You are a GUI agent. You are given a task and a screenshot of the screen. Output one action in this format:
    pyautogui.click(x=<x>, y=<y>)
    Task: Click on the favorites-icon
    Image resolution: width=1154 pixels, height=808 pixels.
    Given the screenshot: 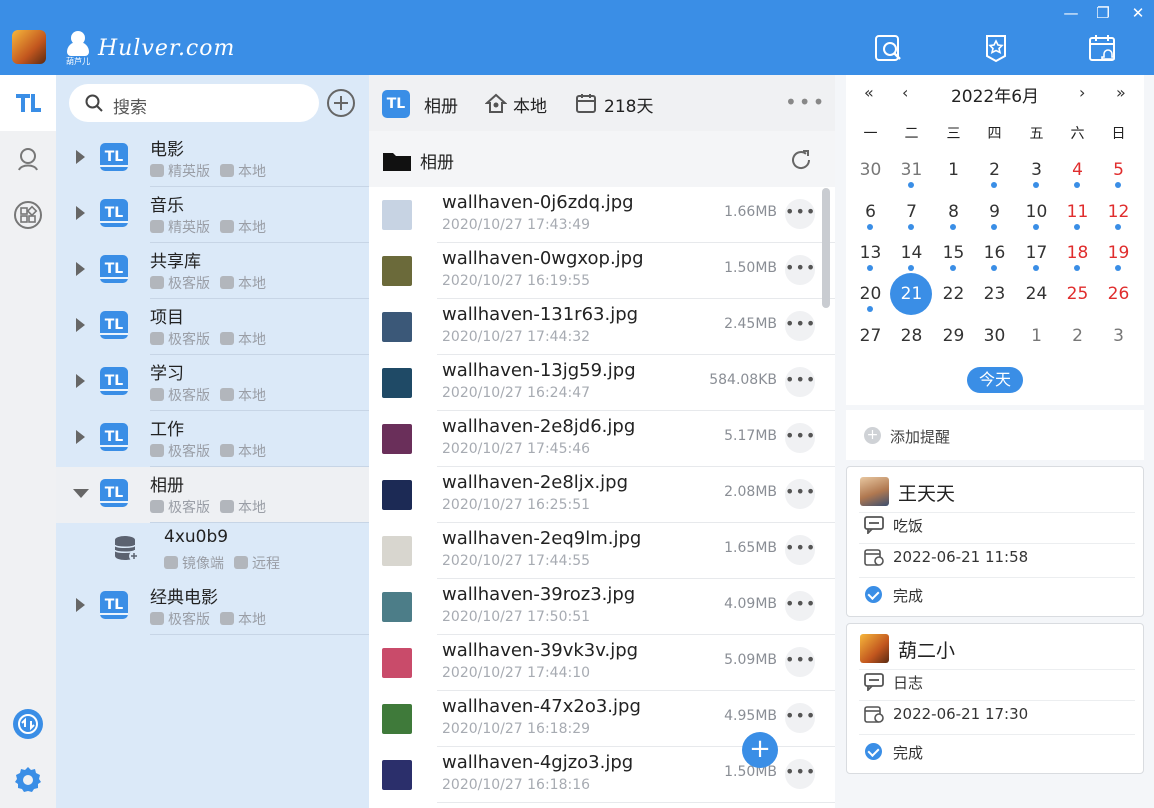 What is the action you would take?
    pyautogui.click(x=996, y=48)
    